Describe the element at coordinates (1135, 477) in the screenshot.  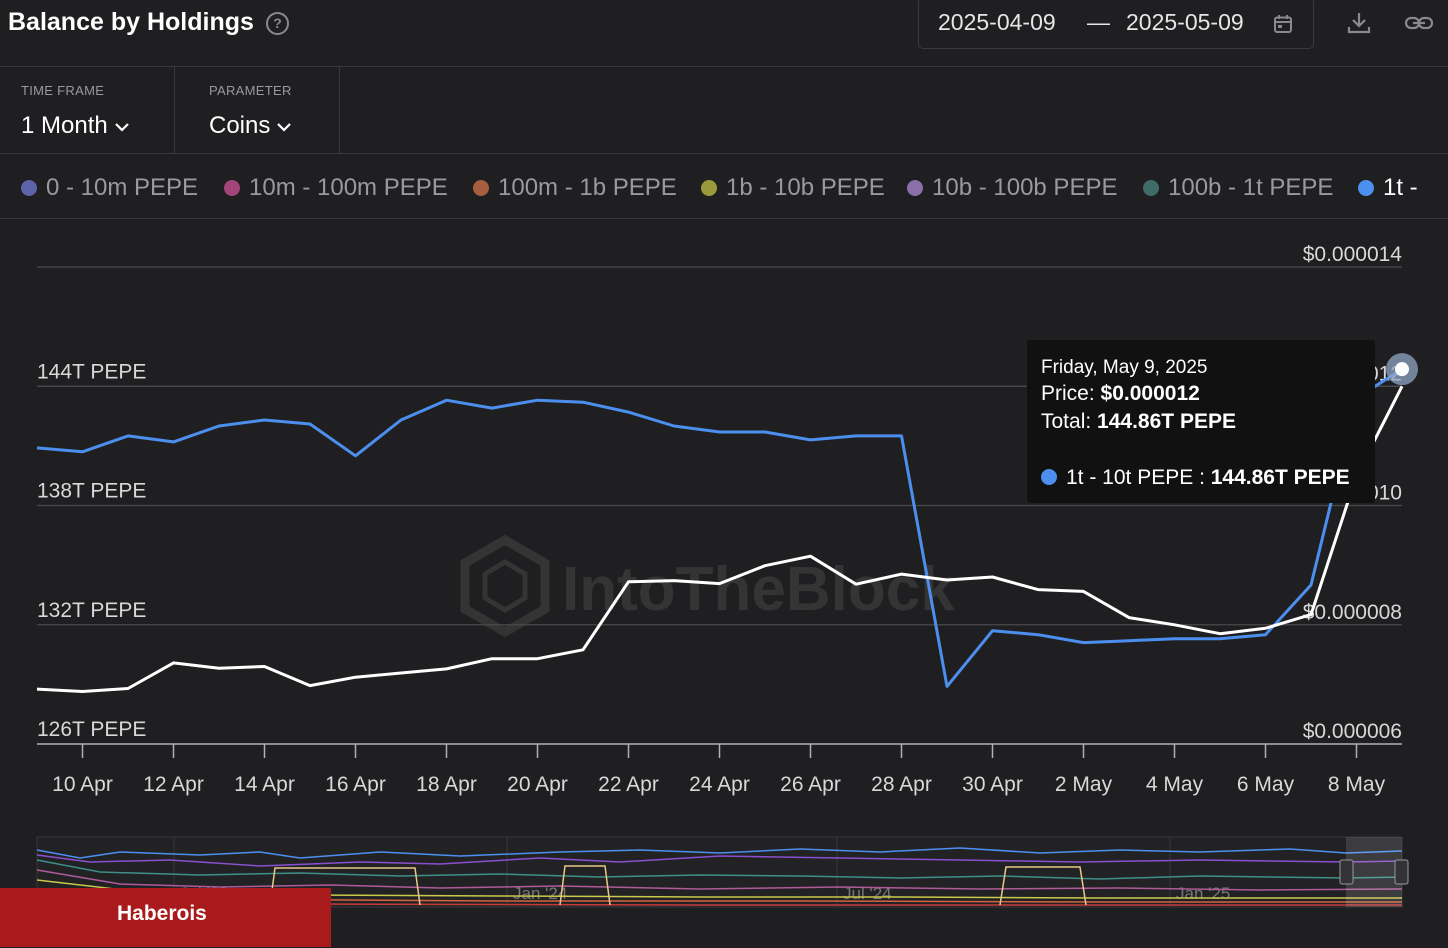
I see `tooltip-series-label: 1t - 10t PEPE :` at that location.